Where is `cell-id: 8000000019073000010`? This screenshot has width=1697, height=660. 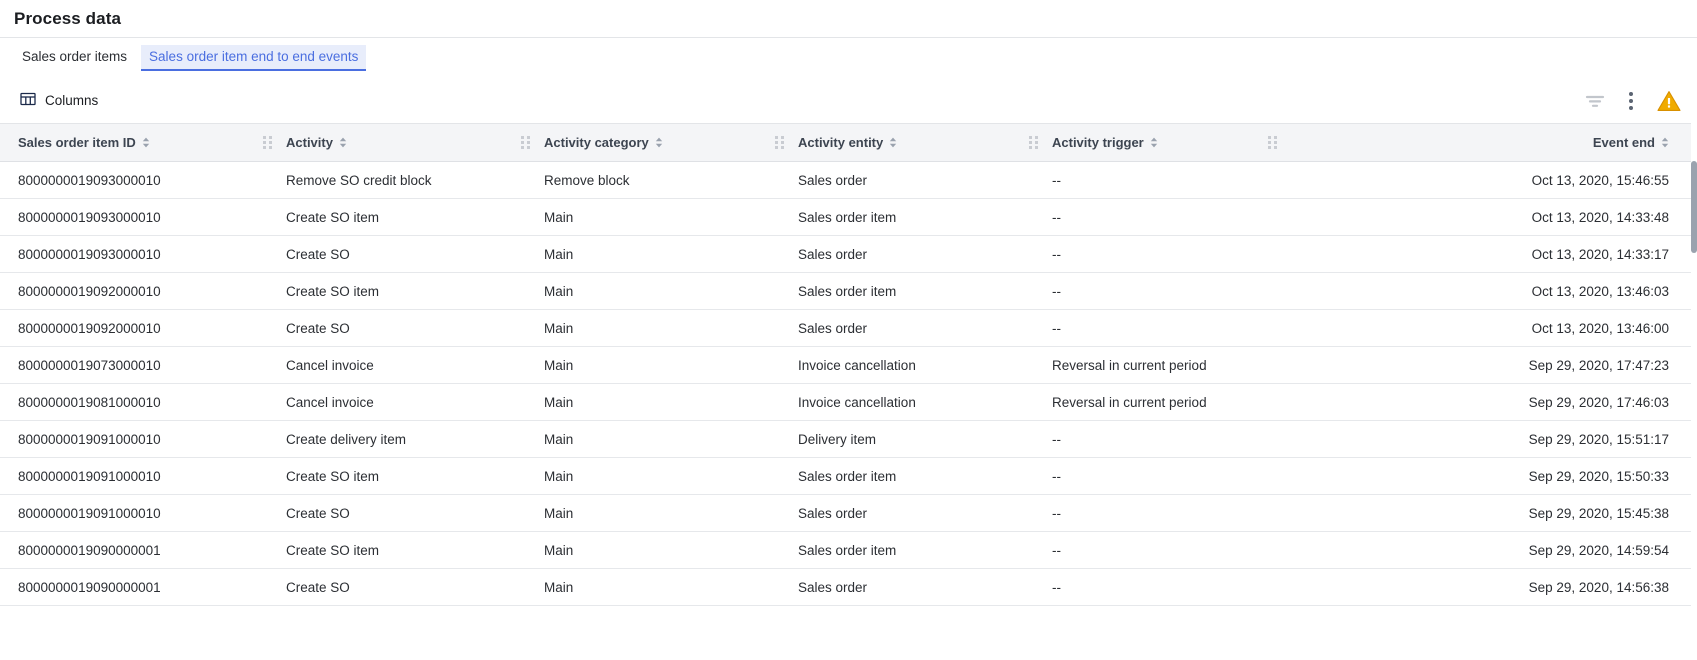 cell-id: 8000000019073000010 is located at coordinates (134, 365).